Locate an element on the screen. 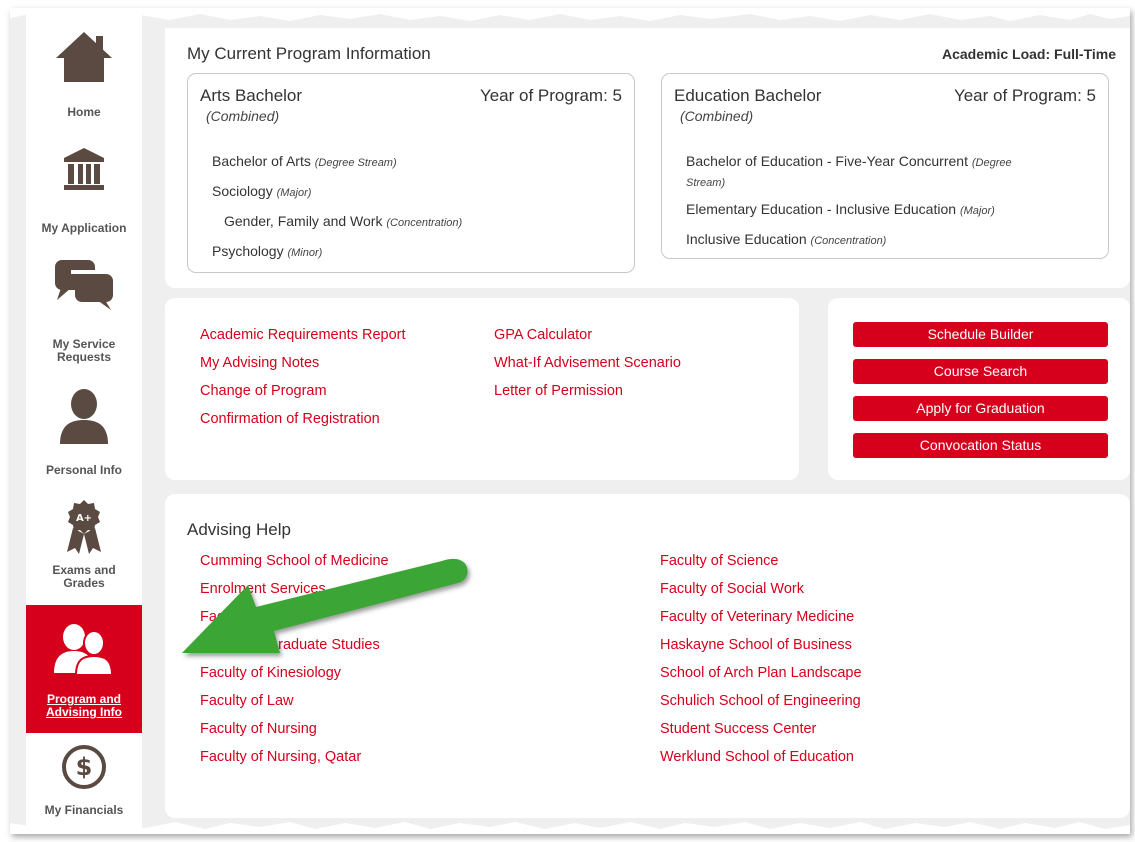 The image size is (1135, 842). link-advising-notes: My Advising Notes is located at coordinates (259, 363).